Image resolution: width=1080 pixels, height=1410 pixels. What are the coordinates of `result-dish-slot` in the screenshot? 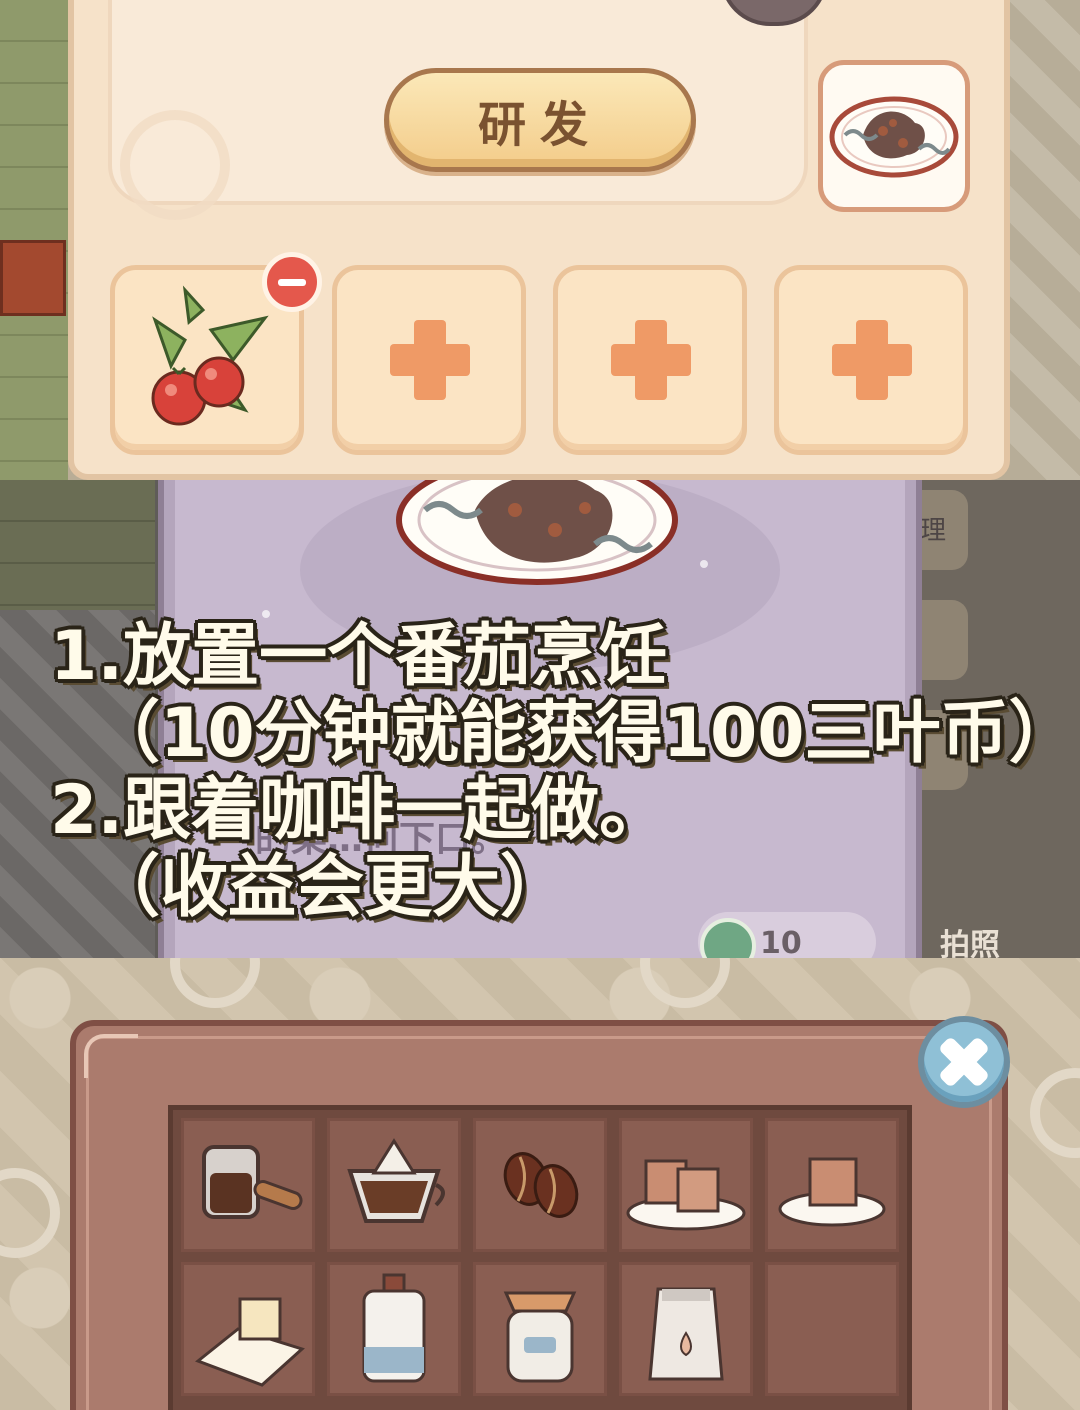 It's located at (894, 136).